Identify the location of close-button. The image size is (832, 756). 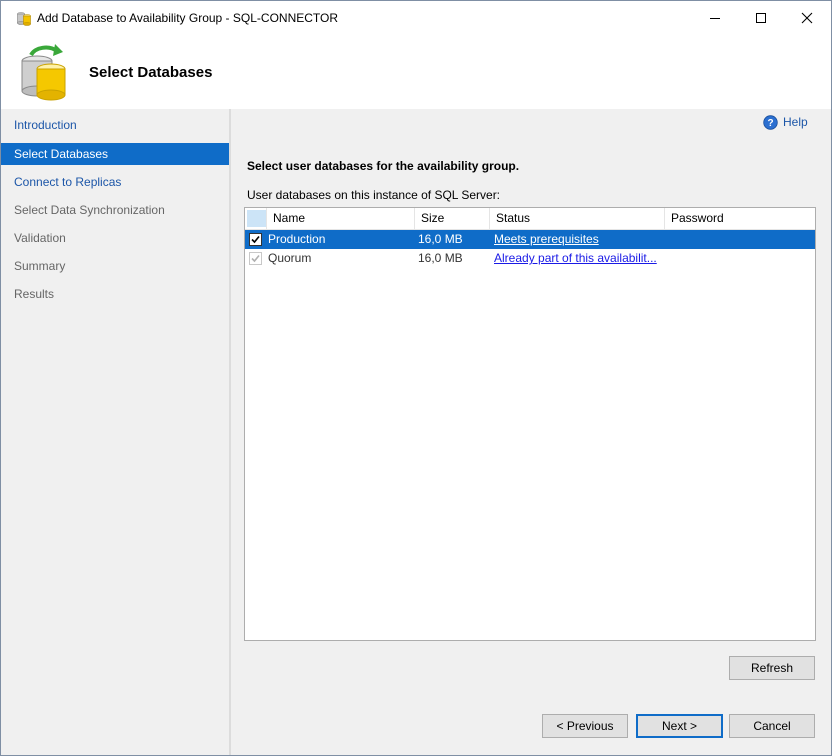
(808, 18).